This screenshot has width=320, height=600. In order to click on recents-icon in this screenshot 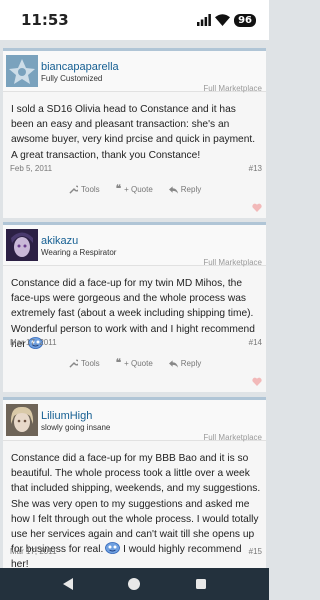, I will do `click(201, 584)`.